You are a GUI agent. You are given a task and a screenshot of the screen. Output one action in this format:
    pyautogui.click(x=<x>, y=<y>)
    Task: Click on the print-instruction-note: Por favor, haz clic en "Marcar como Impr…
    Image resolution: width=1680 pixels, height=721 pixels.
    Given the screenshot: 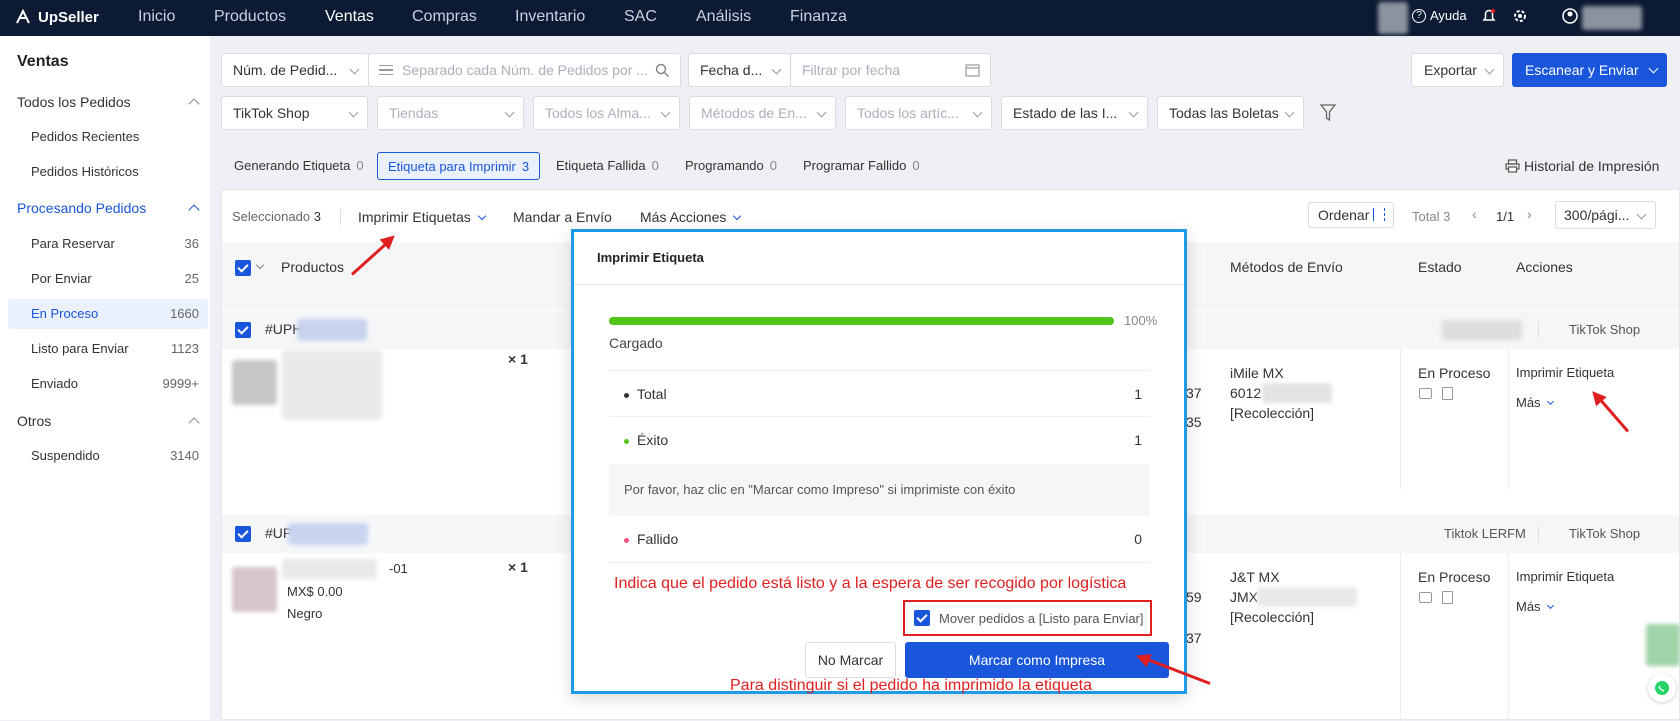 What is the action you would take?
    pyautogui.click(x=879, y=490)
    